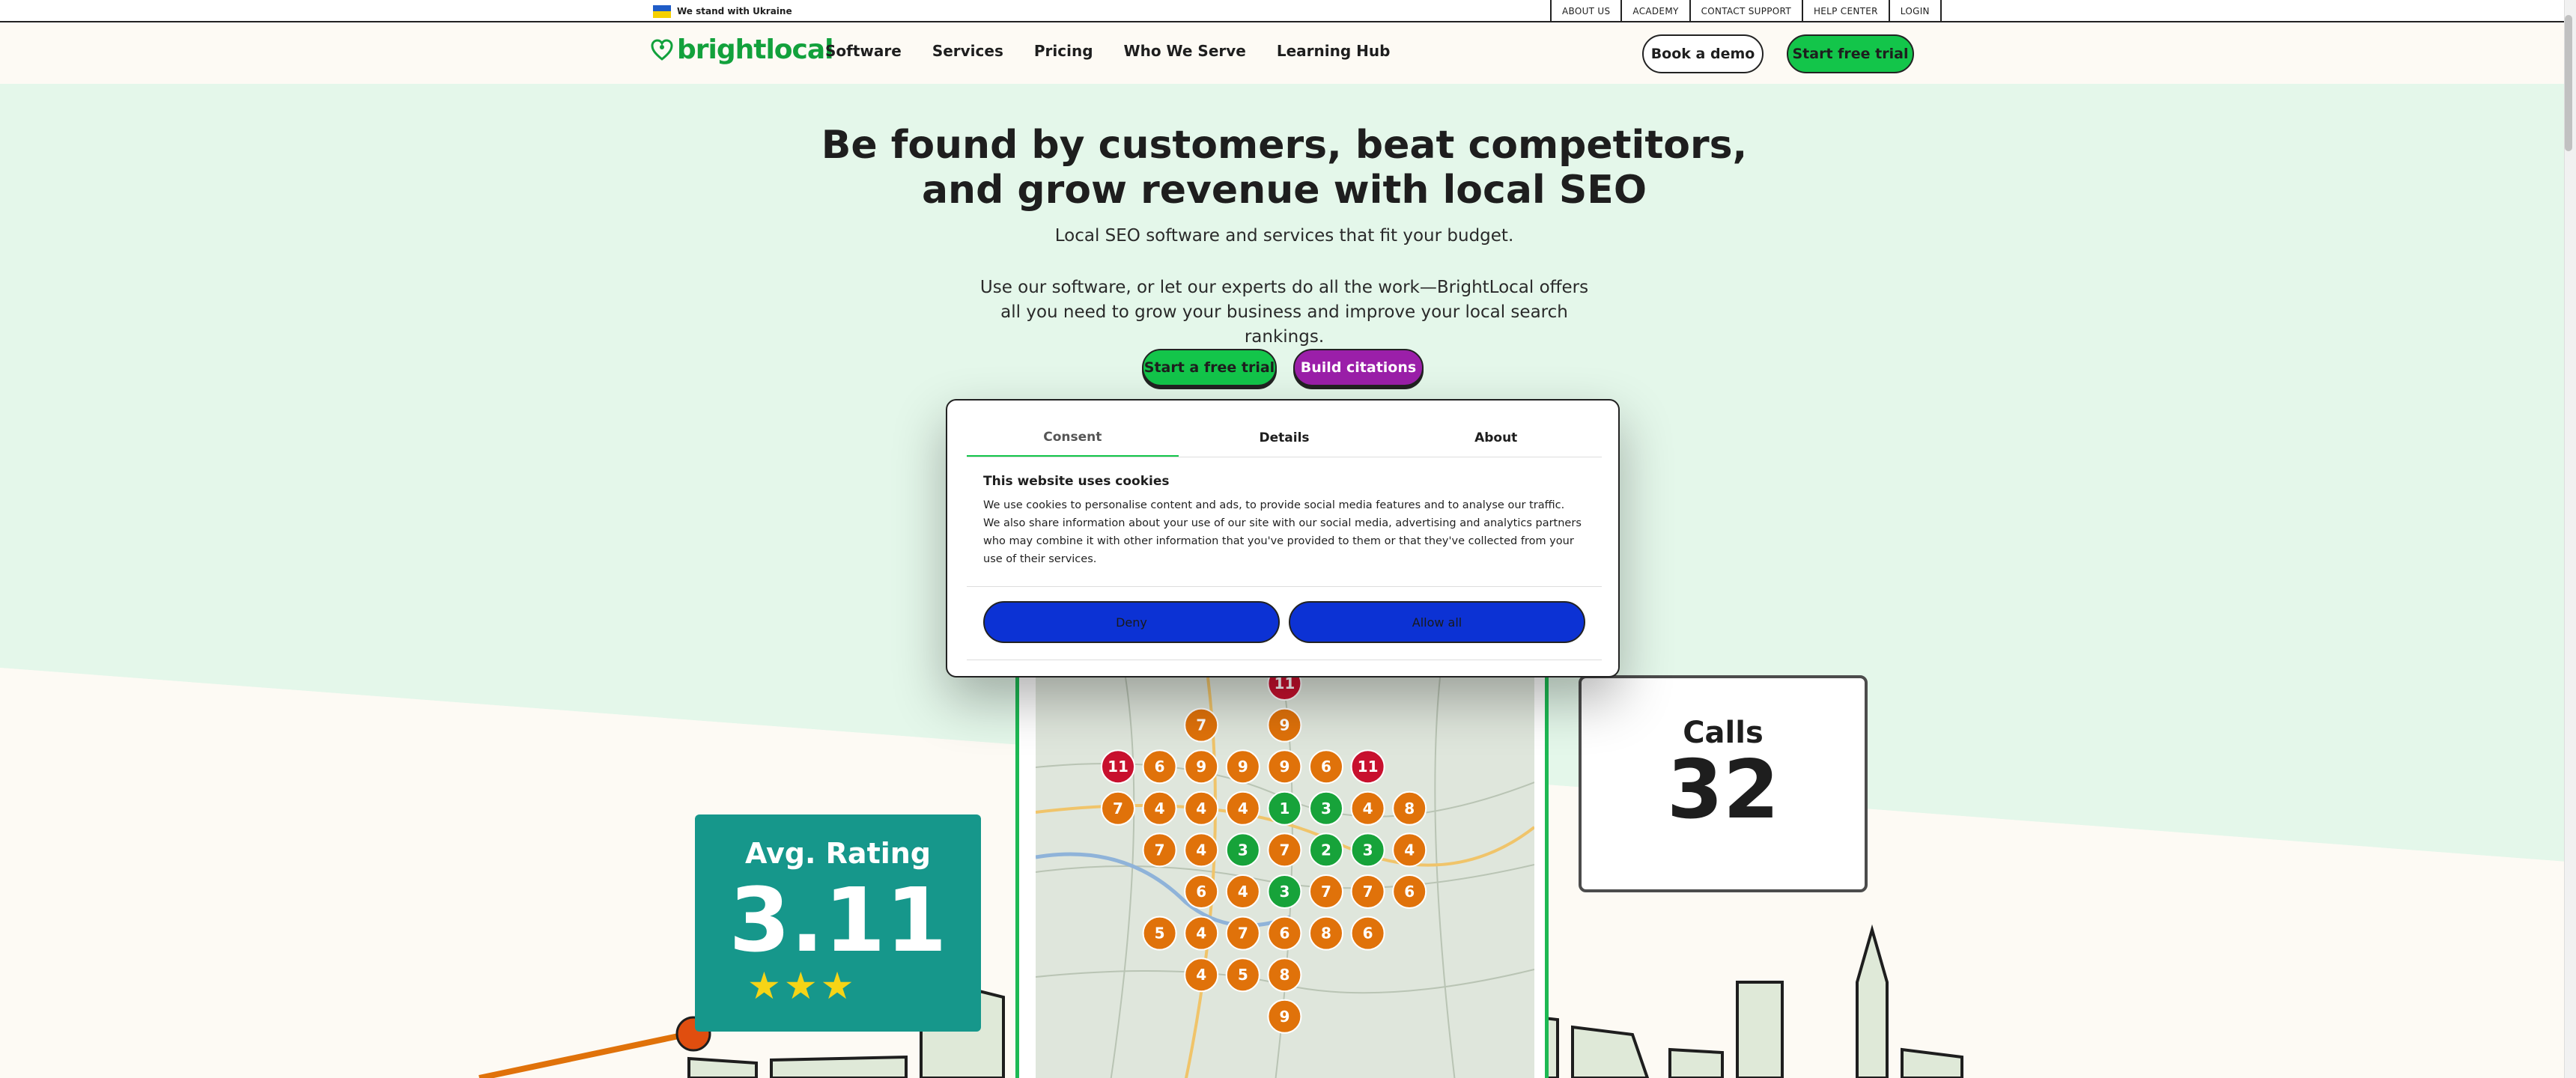 This screenshot has height=1078, width=2576. I want to click on contact-support-link: CONTACT SUPPORT, so click(1745, 11).